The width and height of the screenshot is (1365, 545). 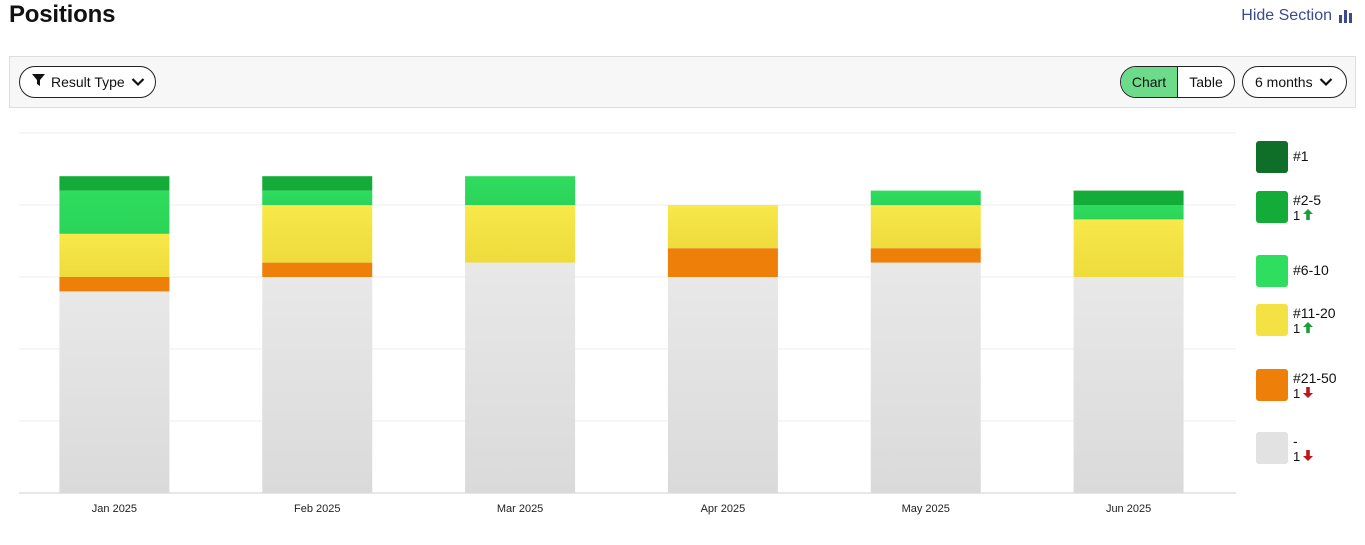 I want to click on legend-item: #1, so click(x=1308, y=161).